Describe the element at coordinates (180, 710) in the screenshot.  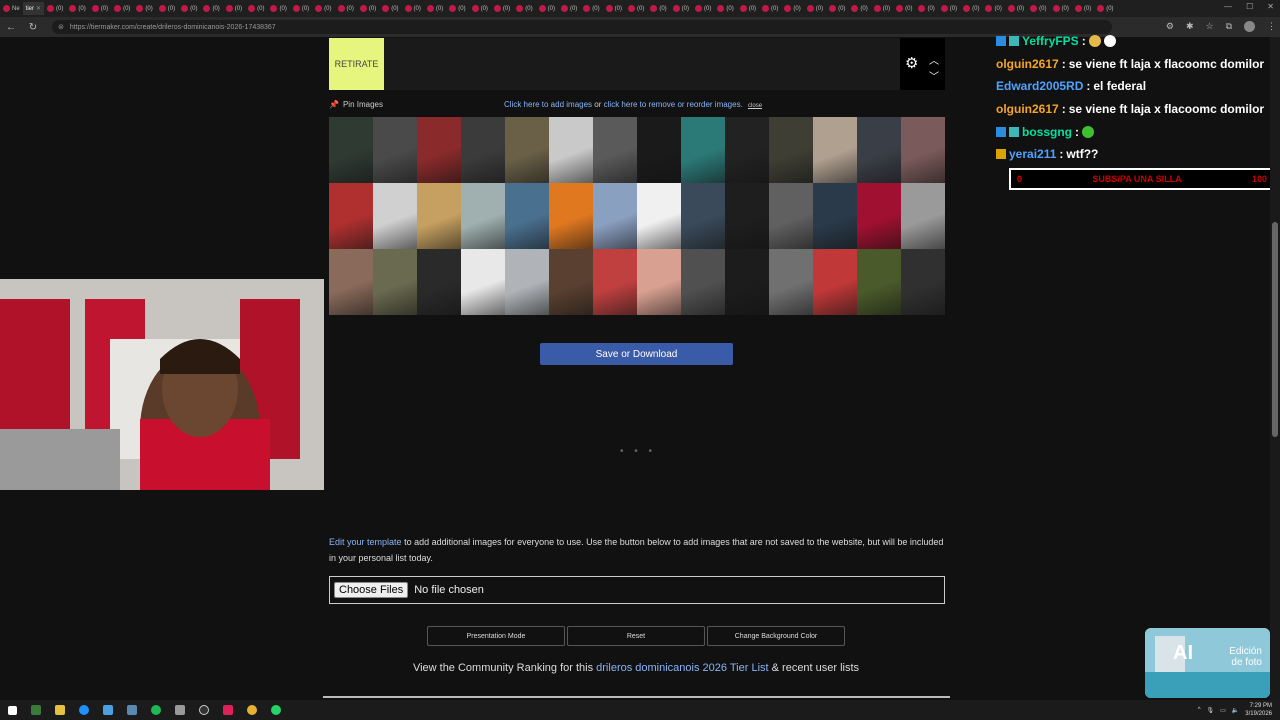
I see `pen-icon` at that location.